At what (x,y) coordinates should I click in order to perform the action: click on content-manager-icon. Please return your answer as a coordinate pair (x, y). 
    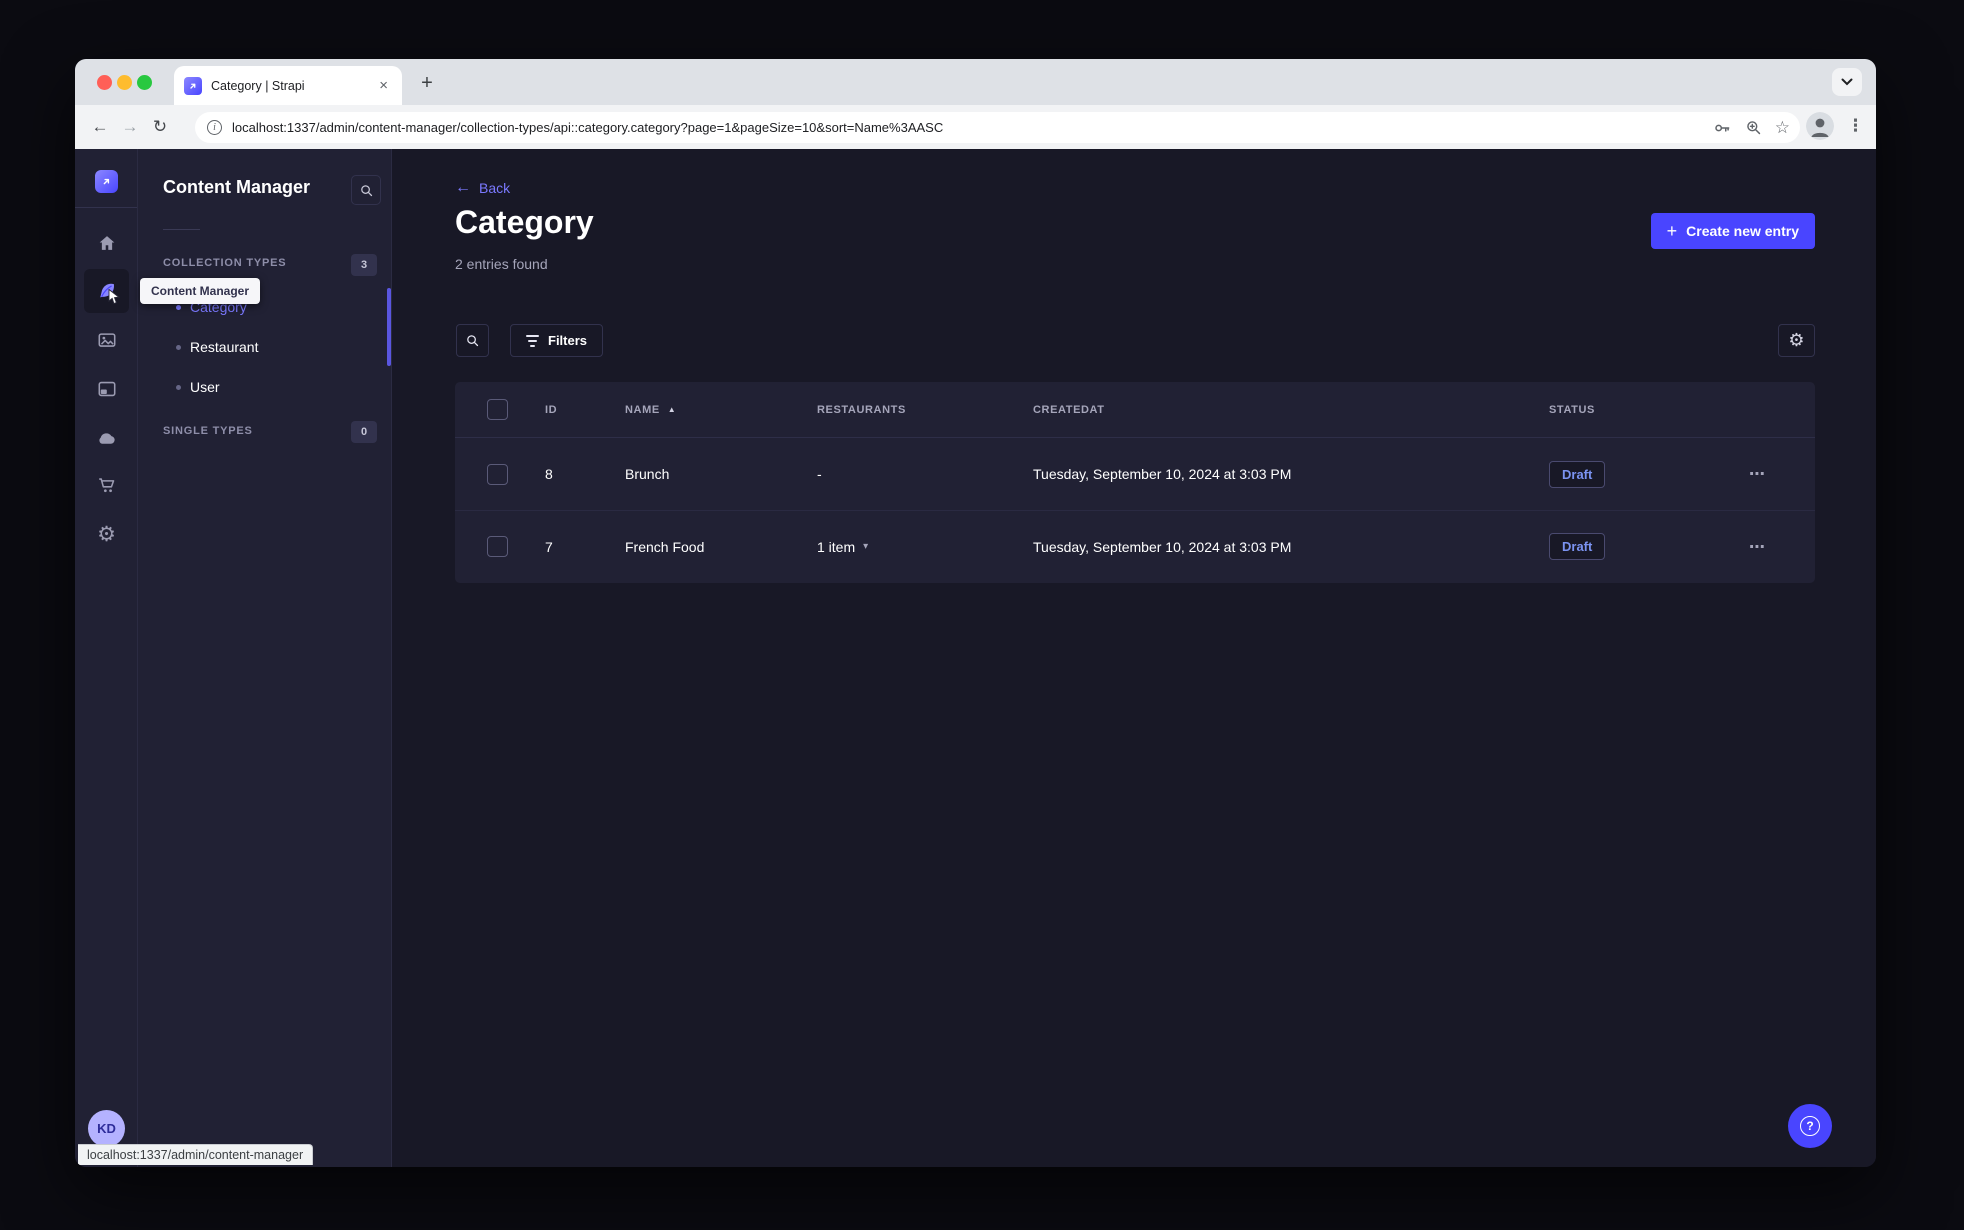
    Looking at the image, I should click on (106, 291).